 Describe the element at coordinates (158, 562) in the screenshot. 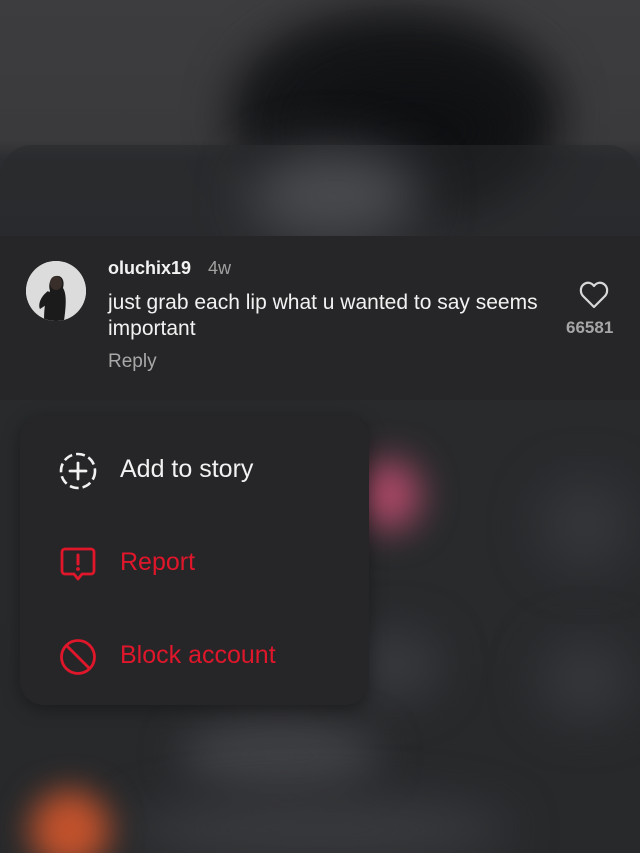

I see `menu-item-label: Report` at that location.